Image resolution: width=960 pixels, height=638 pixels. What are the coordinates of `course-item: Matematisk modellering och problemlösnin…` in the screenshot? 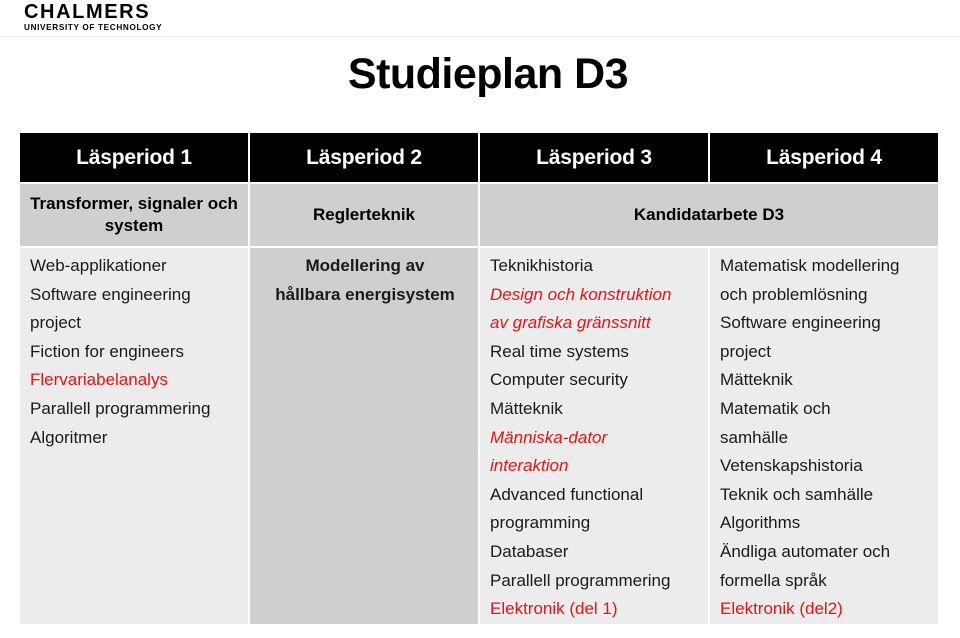 It's located at (810, 280).